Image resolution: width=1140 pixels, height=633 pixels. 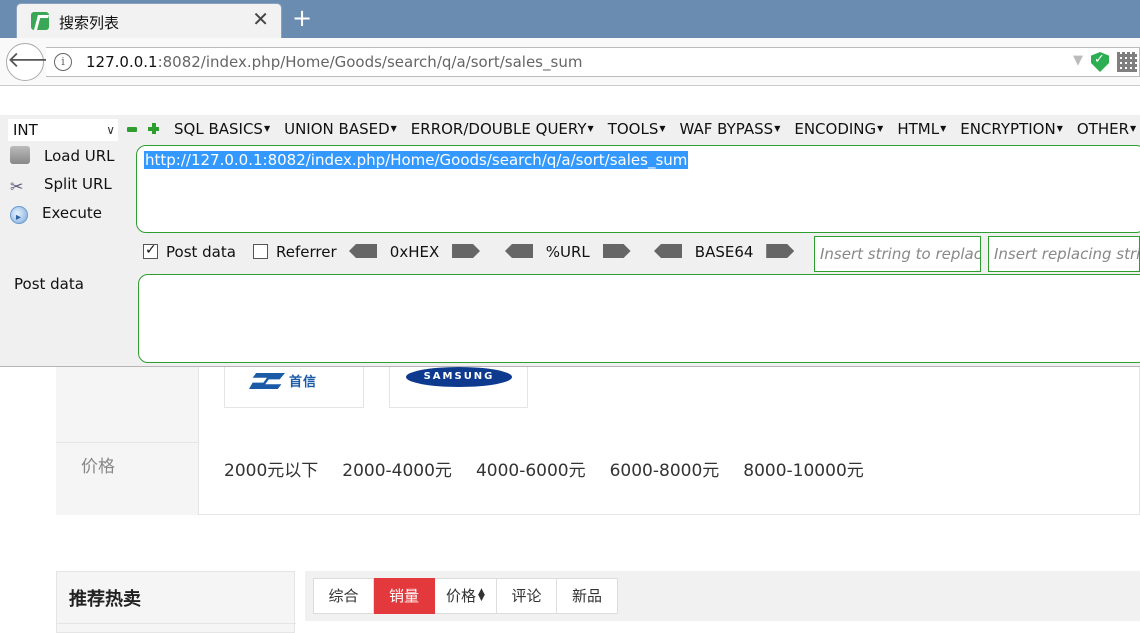 I want to click on menu-label: ERROR/DOUBLE QUERY, so click(x=498, y=129).